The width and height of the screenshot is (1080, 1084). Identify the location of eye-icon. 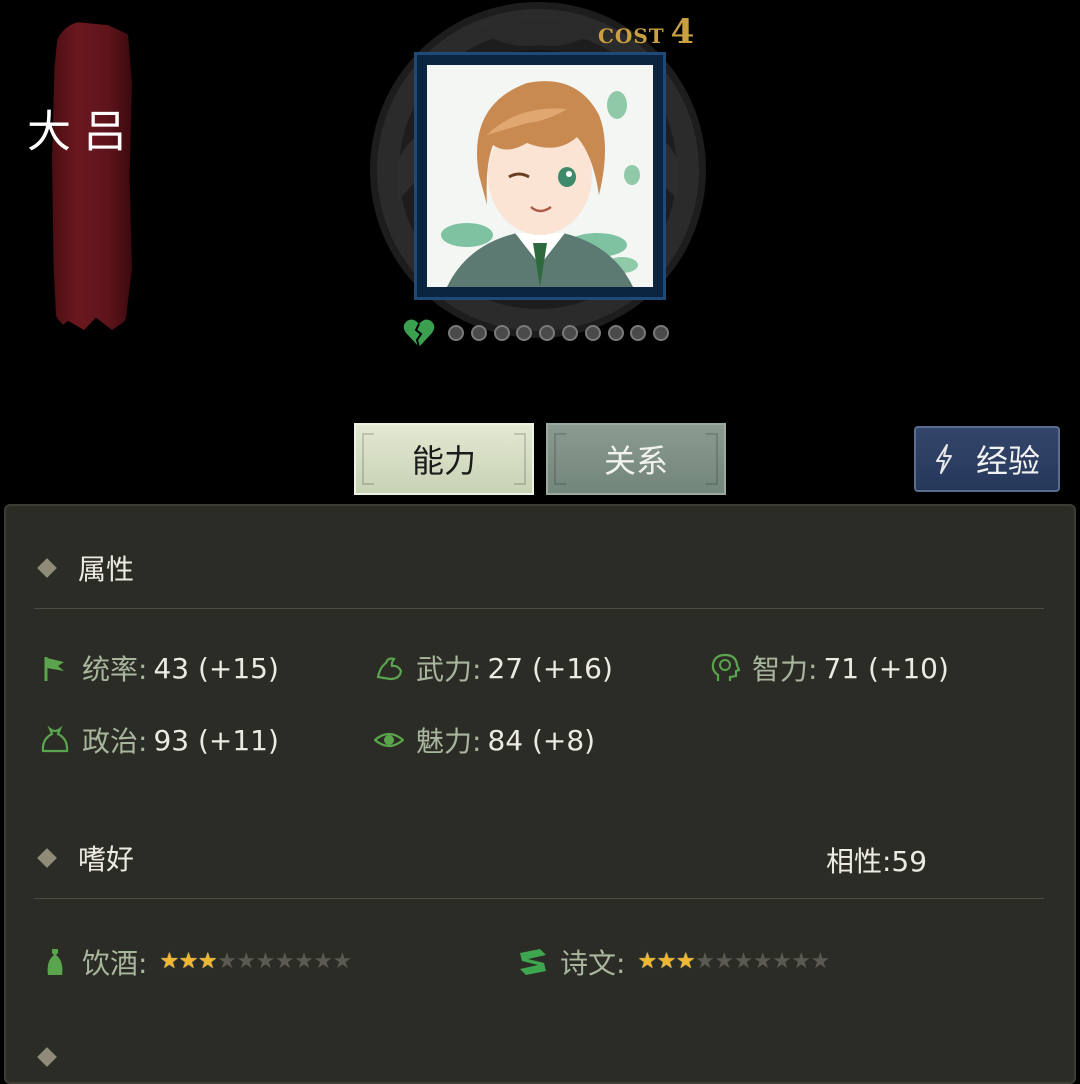
(389, 740).